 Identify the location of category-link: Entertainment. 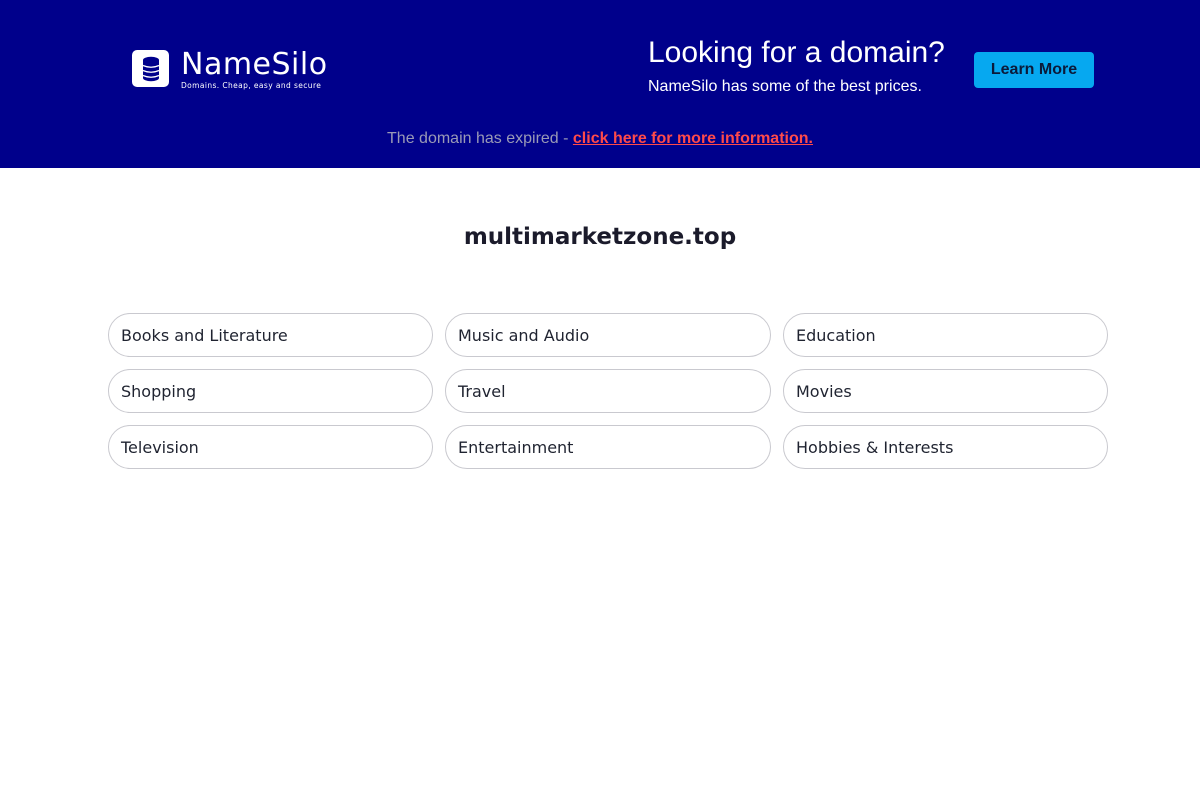
(608, 447).